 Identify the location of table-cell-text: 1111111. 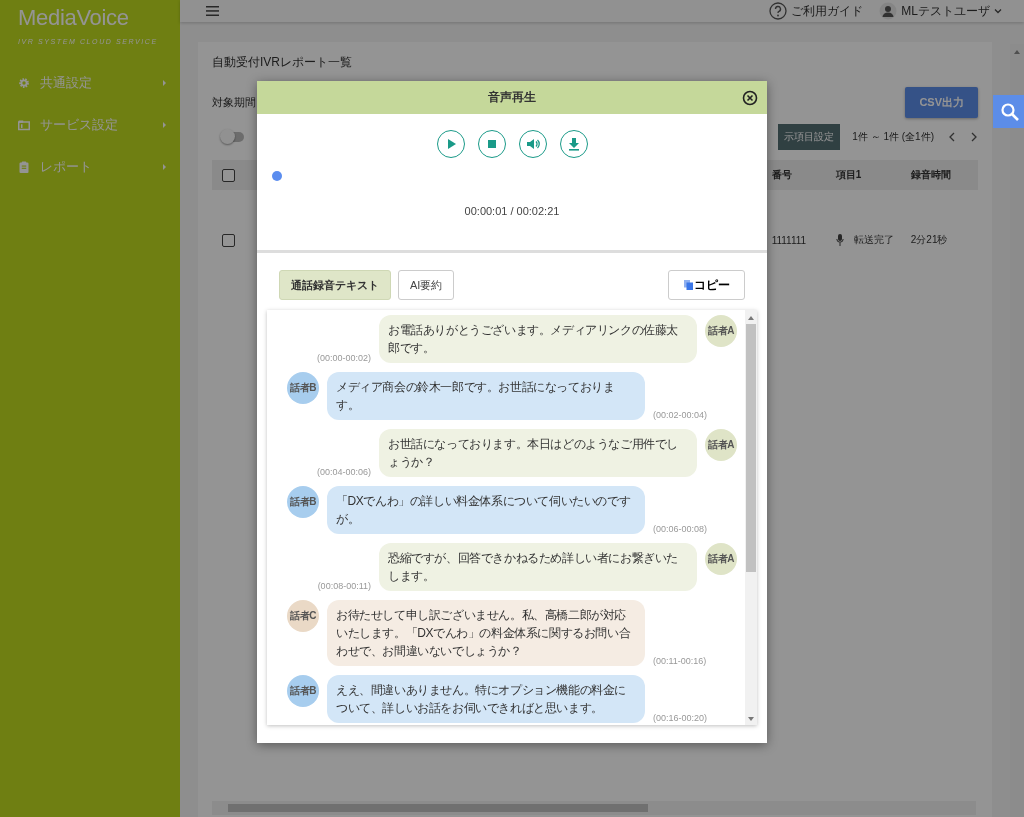
(789, 240).